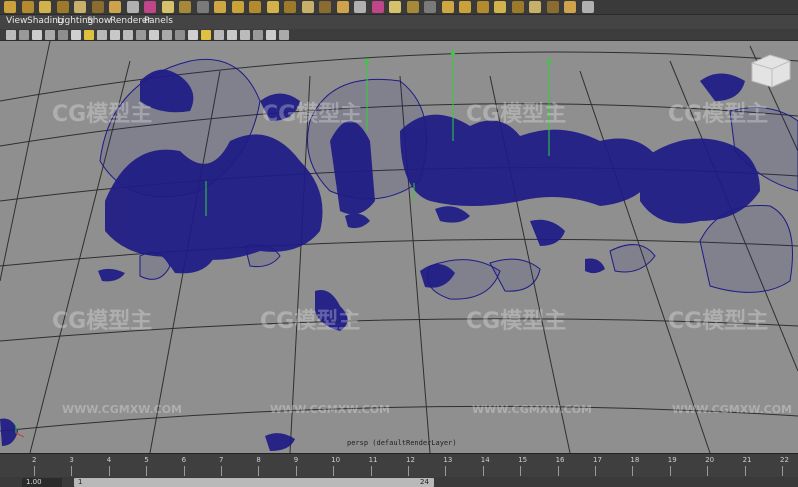 The image size is (798, 487). What do you see at coordinates (221, 460) in the screenshot?
I see `timeline-tick-label: 7` at bounding box center [221, 460].